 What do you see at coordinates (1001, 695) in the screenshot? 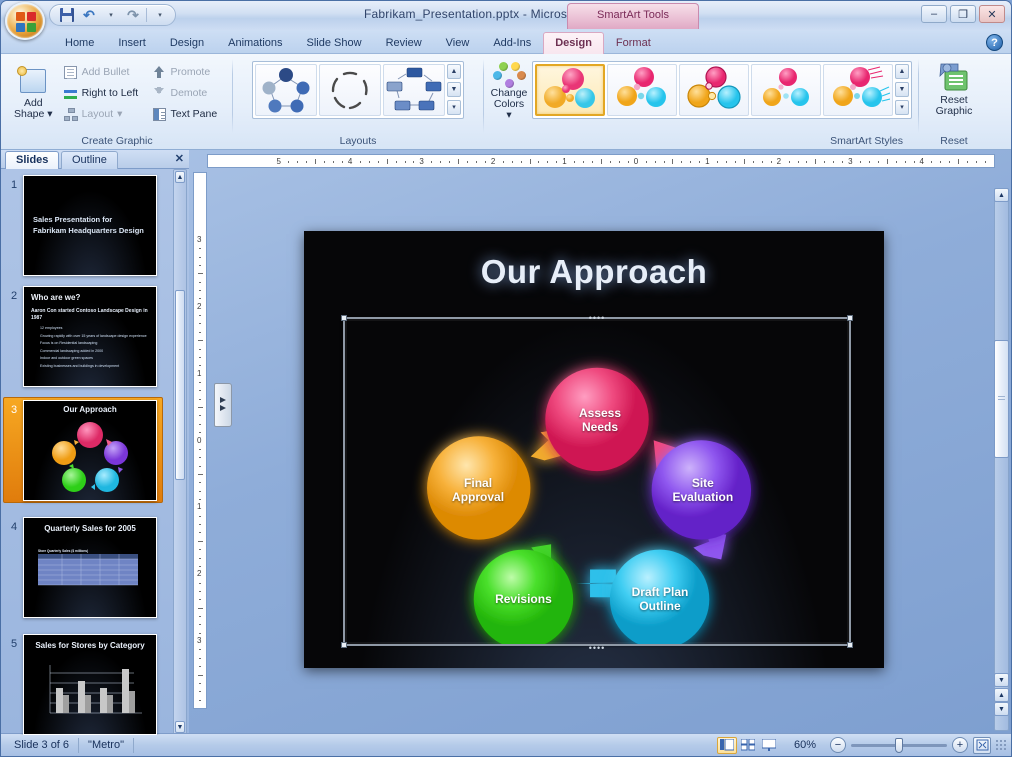
I see `previous-slide-button: ▲` at bounding box center [1001, 695].